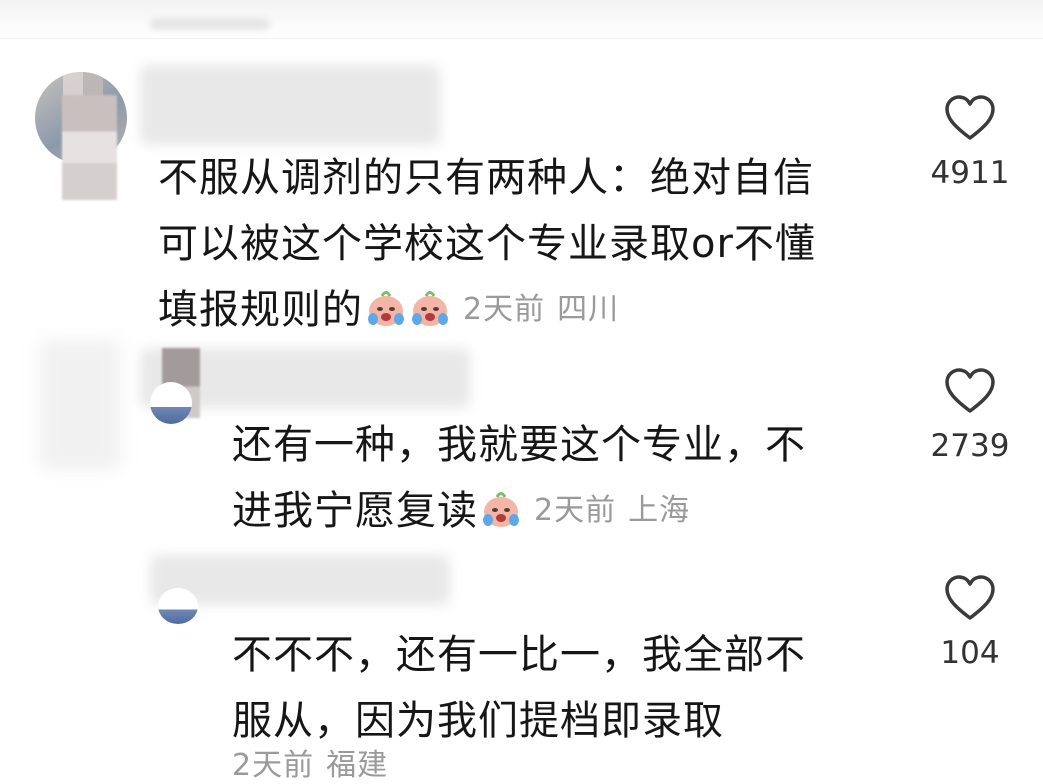 Image resolution: width=1043 pixels, height=784 pixels. Describe the element at coordinates (519, 655) in the screenshot. I see `comment-line: 不不不，还有一比一，我全部不` at that location.